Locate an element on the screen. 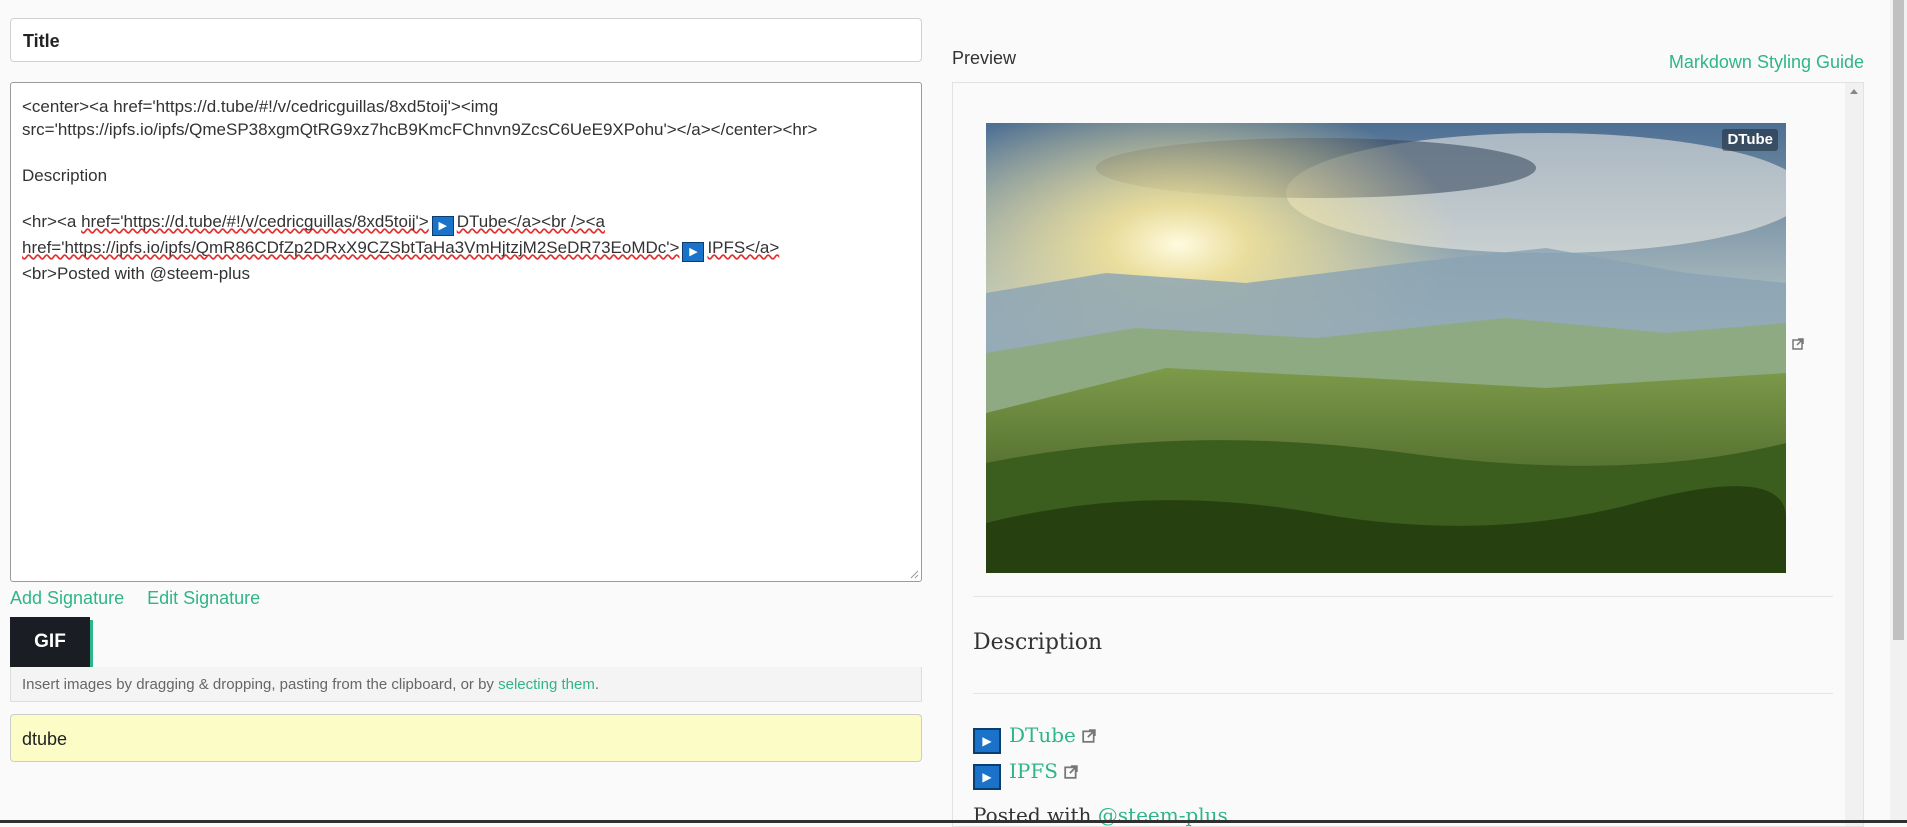 The width and height of the screenshot is (1907, 827). body-line: <br>Posted with @steem-plus is located at coordinates (136, 273).